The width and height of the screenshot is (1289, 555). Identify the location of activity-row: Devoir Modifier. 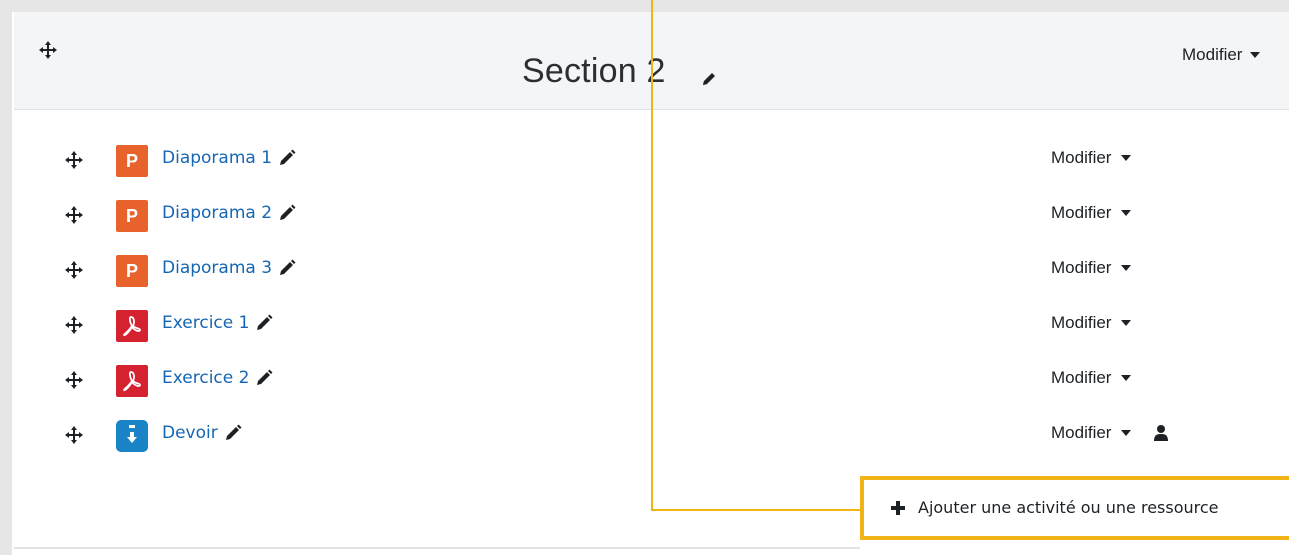
(644, 435).